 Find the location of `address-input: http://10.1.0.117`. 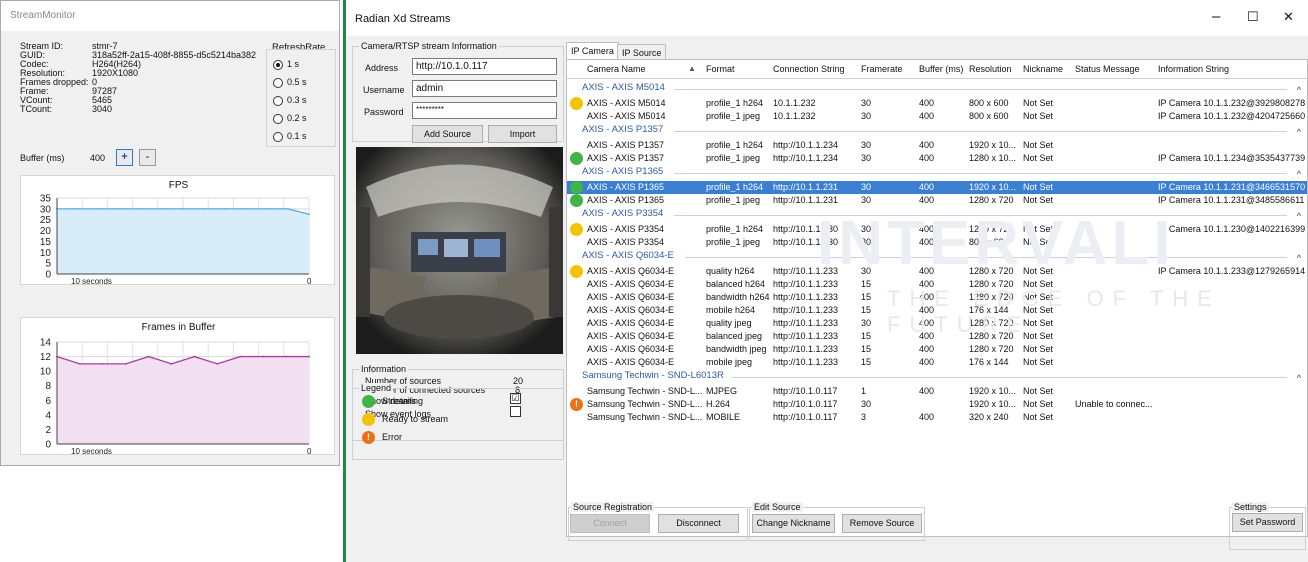

address-input: http://10.1.0.117 is located at coordinates (484, 66).